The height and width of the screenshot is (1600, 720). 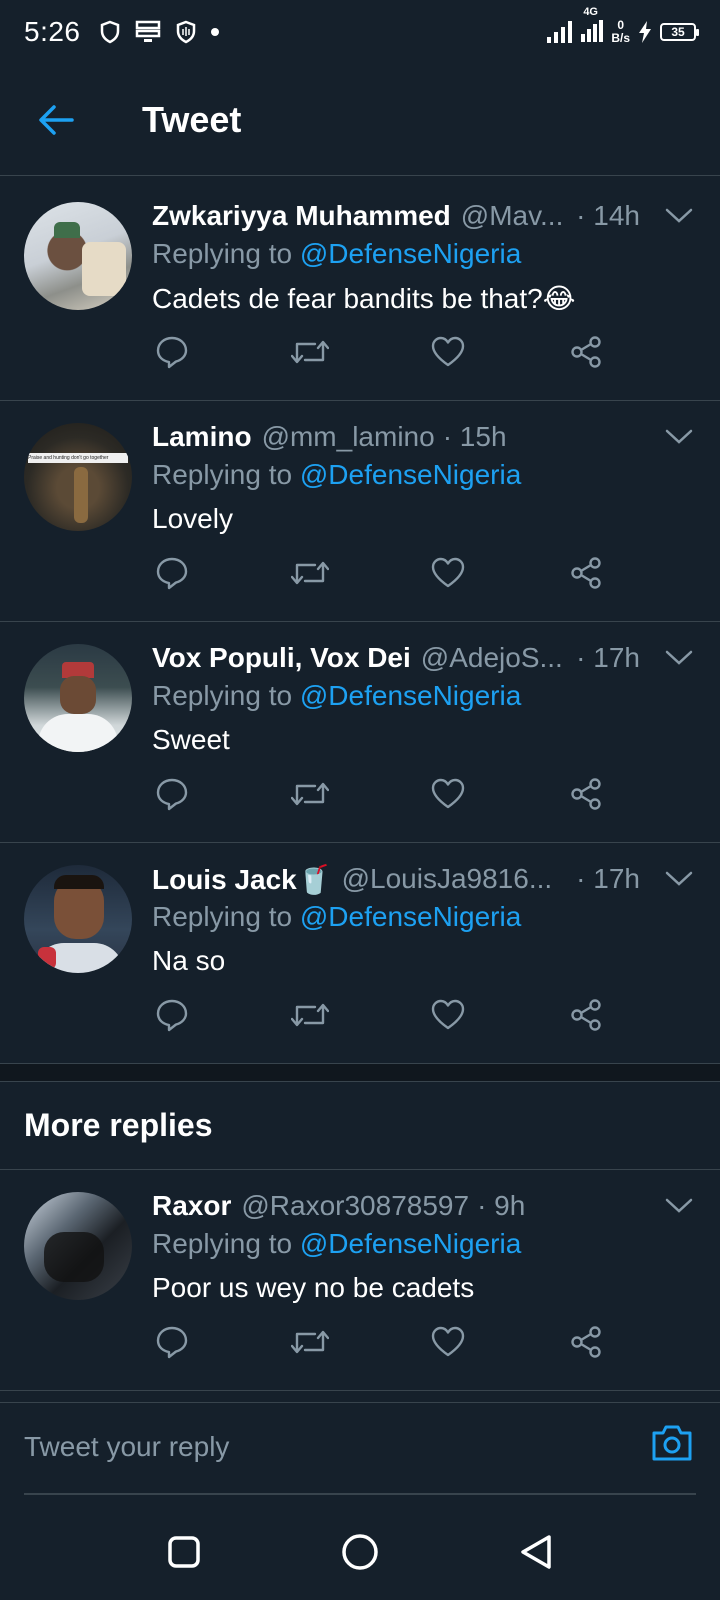 I want to click on tweet-header: Vox Populi, Vox Dei @AdejoS... · 17h, so click(x=396, y=658).